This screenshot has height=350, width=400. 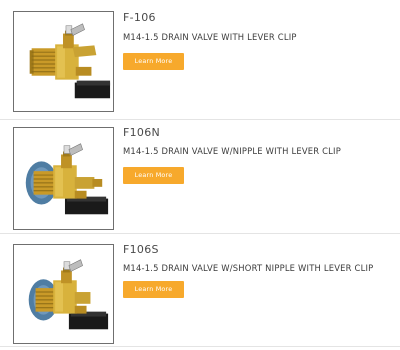 I want to click on drain-valve-short-nipple-image-icon, so click(x=68, y=294).